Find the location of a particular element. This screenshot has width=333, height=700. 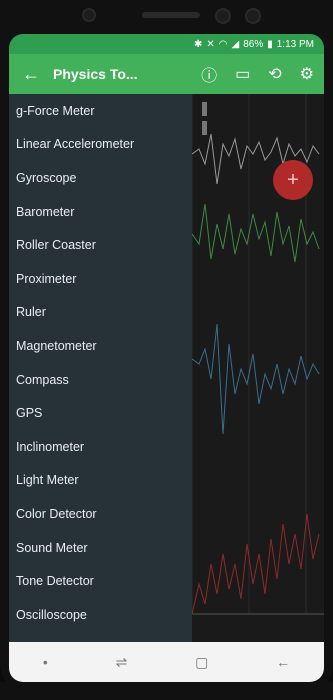

bluetooth-icon: ✱ is located at coordinates (198, 44).